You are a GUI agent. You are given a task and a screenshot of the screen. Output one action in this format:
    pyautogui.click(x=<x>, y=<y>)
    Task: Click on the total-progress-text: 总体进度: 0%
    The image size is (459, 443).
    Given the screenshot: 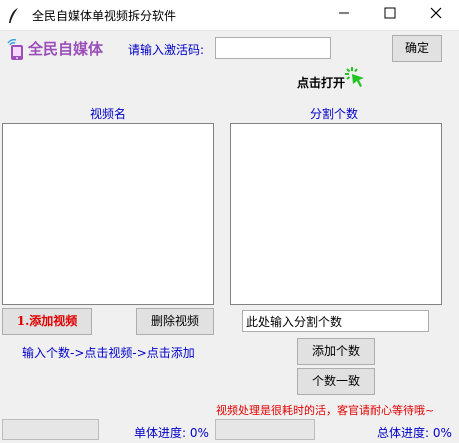 What is the action you would take?
    pyautogui.click(x=414, y=432)
    